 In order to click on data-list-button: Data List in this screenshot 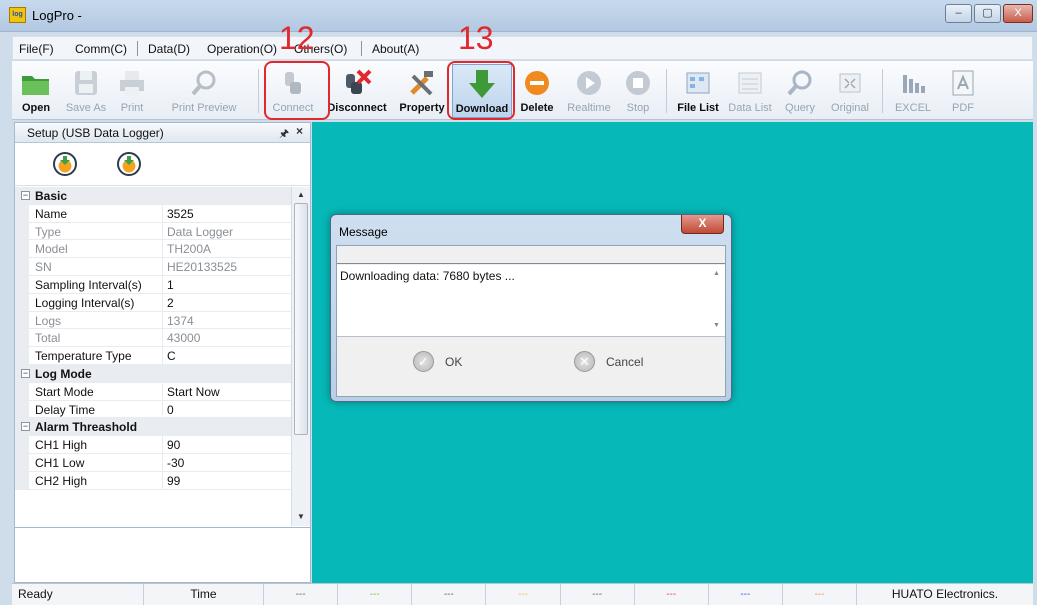, I will do `click(750, 91)`.